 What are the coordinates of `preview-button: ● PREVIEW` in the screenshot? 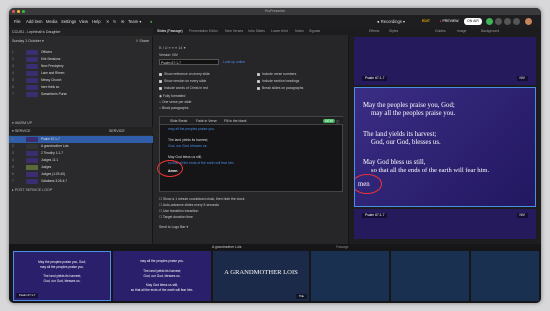 It's located at (449, 21).